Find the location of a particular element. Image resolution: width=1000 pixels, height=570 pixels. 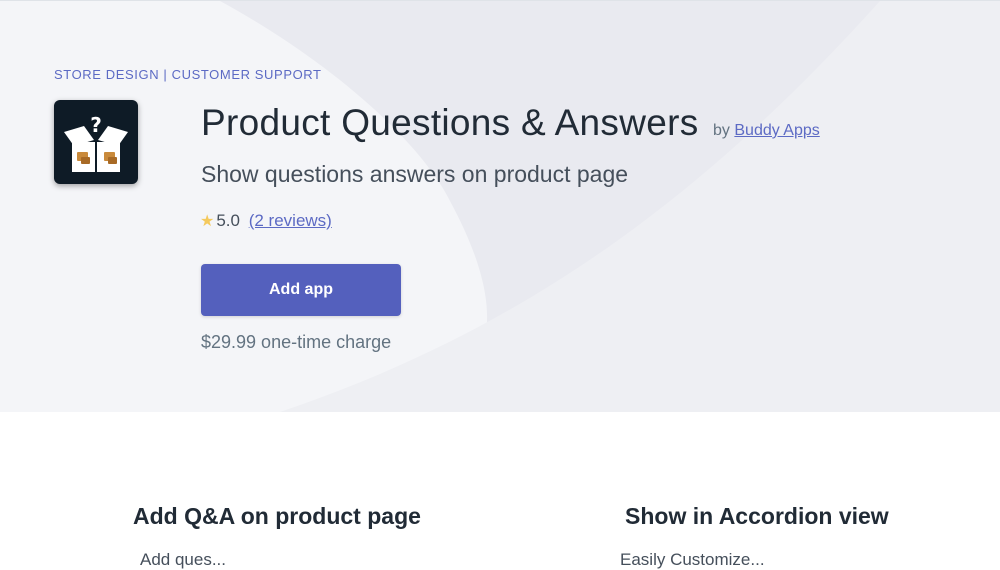

category-store-design: STORE DESIGN is located at coordinates (106, 74).